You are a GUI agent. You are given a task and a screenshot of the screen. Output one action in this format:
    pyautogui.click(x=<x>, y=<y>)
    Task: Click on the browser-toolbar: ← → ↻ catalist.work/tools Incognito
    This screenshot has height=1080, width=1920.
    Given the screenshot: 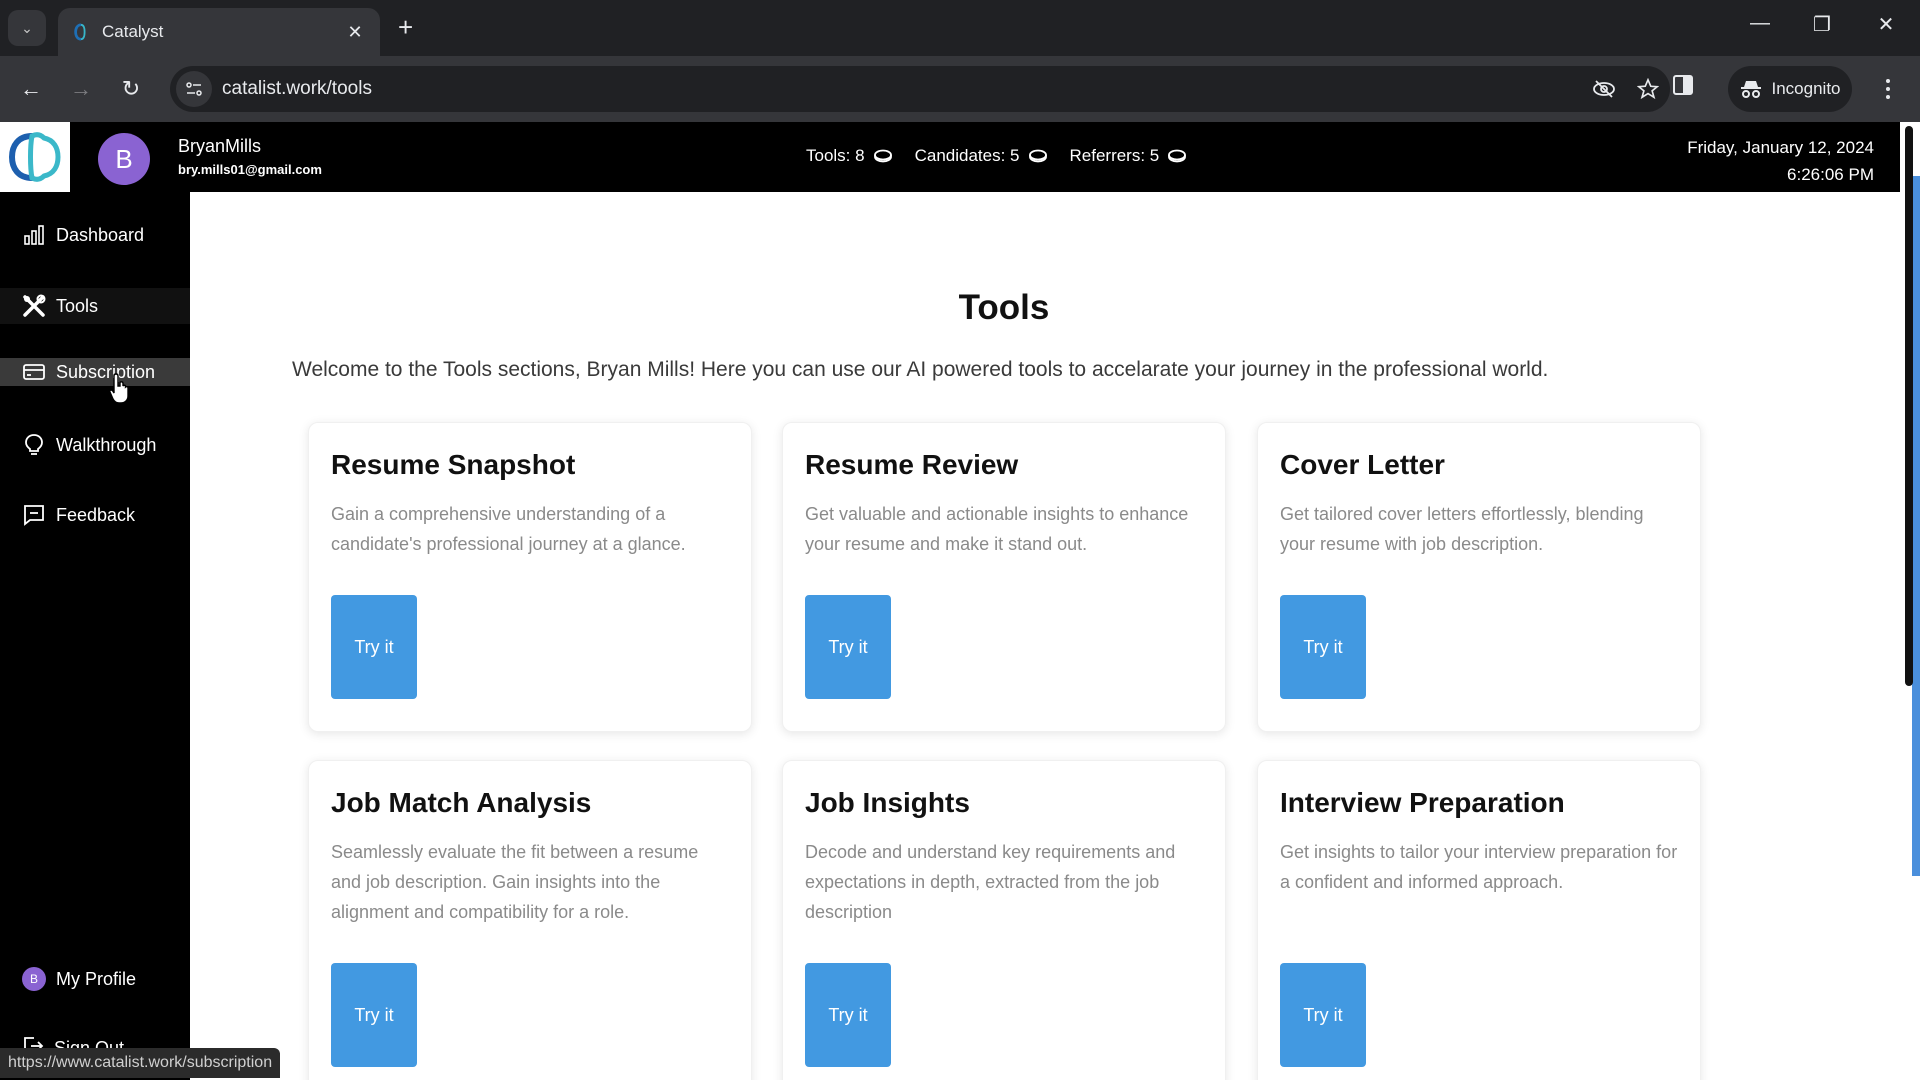 What is the action you would take?
    pyautogui.click(x=960, y=89)
    